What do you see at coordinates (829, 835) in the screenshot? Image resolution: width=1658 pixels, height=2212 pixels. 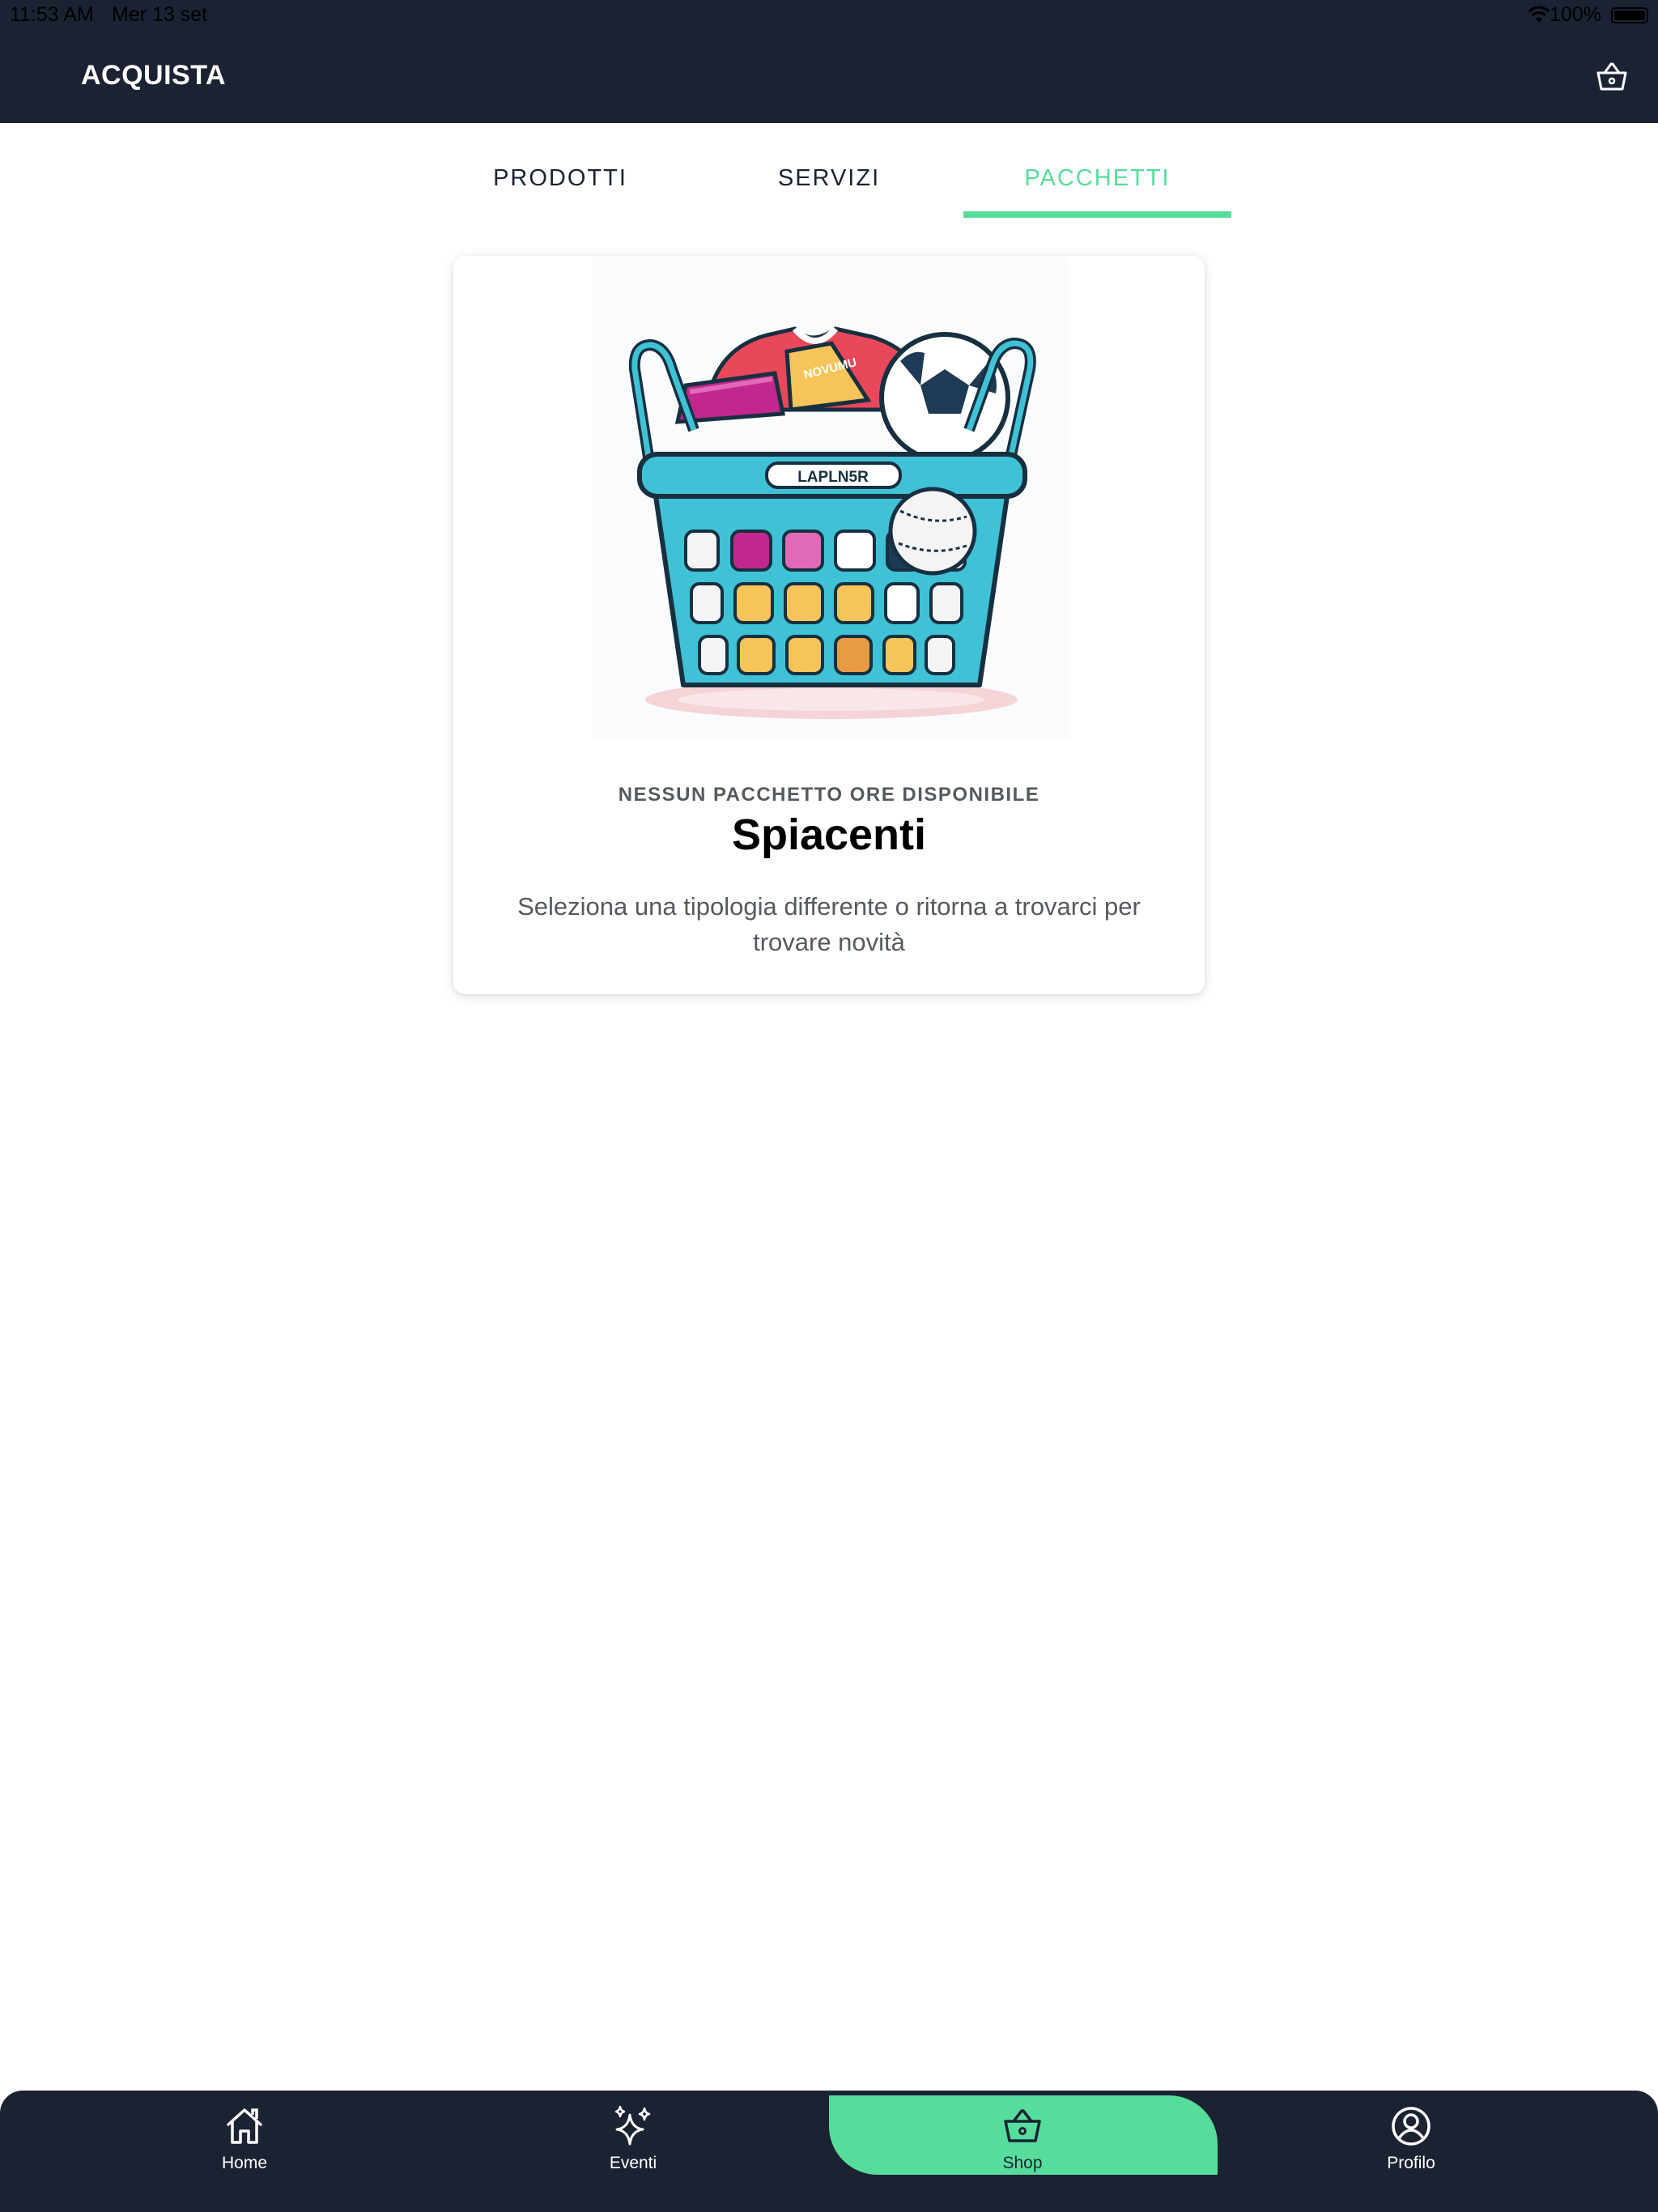 I see `empty-state-heading: Spiacenti` at bounding box center [829, 835].